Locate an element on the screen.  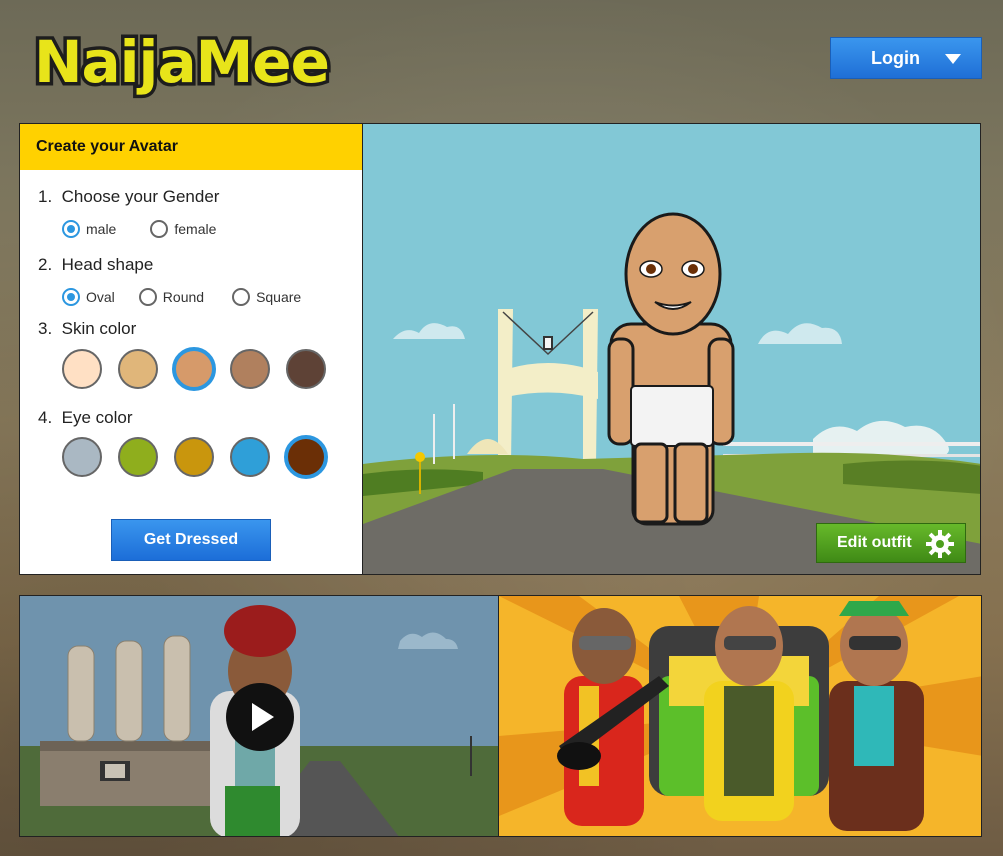
step-number: 3. is located at coordinates (45, 328).